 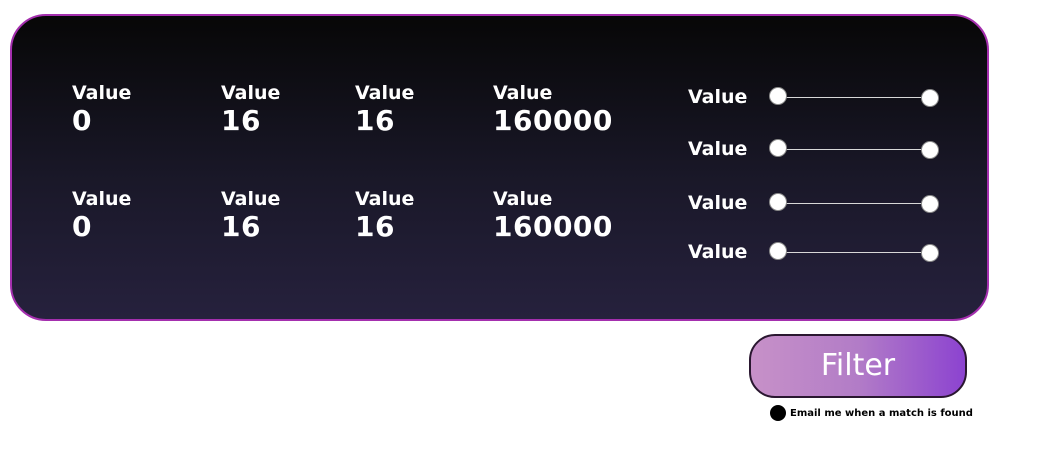 What do you see at coordinates (101, 216) in the screenshot?
I see `stat-row2-col1: Value 0` at bounding box center [101, 216].